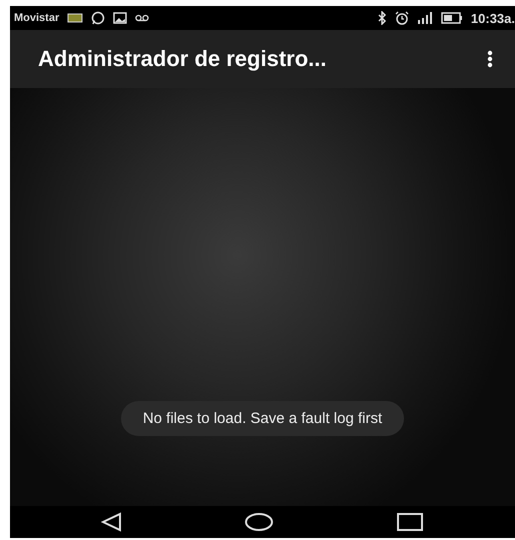  I want to click on home-icon, so click(259, 522).